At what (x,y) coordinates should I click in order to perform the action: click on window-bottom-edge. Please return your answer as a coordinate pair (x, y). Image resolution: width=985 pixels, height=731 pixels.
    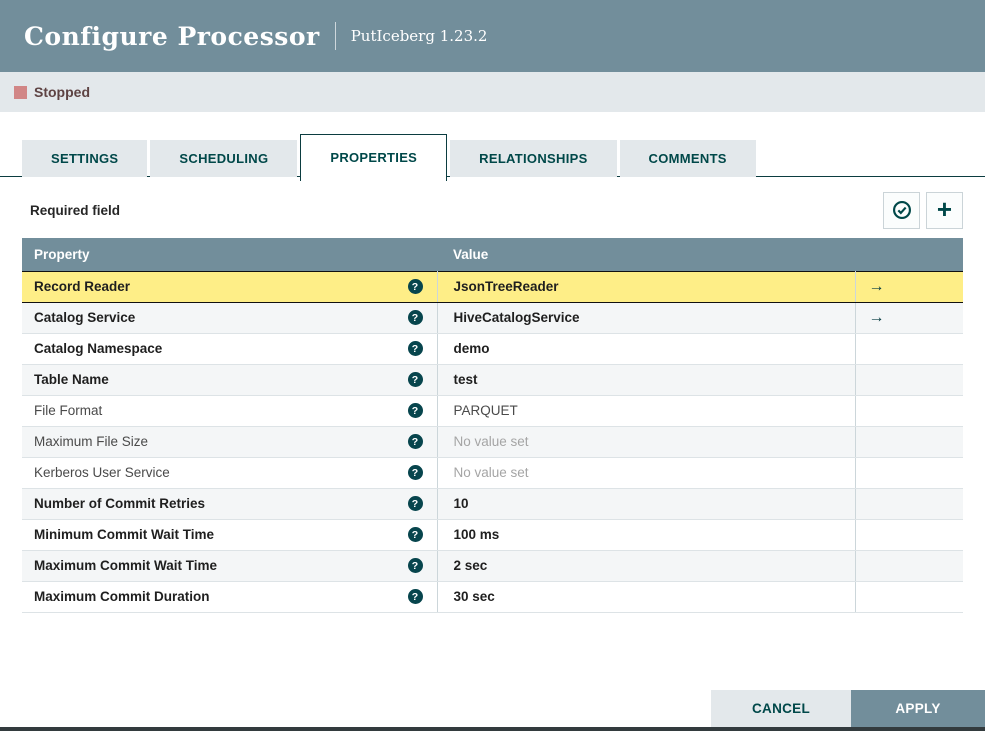
    Looking at the image, I should click on (492, 729).